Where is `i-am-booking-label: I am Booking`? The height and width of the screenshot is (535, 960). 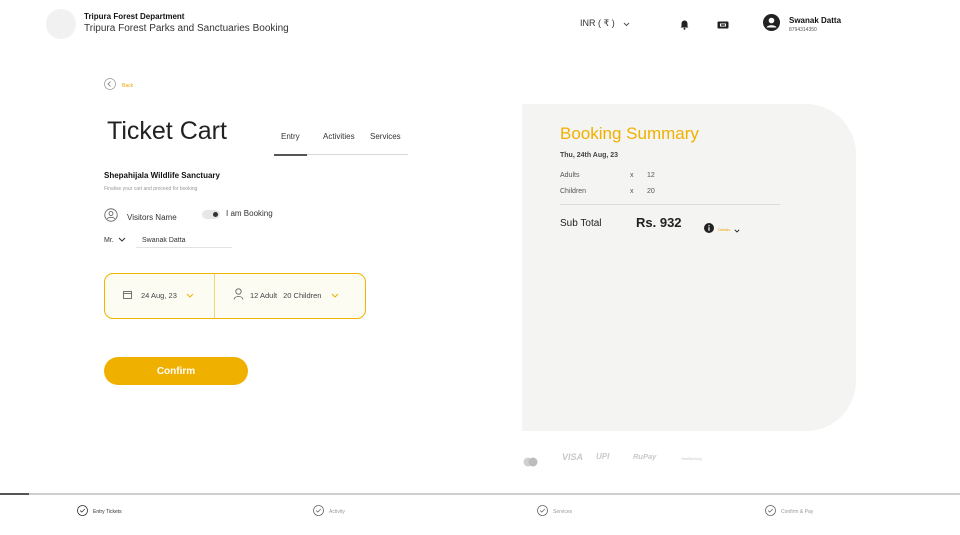 i-am-booking-label: I am Booking is located at coordinates (249, 213).